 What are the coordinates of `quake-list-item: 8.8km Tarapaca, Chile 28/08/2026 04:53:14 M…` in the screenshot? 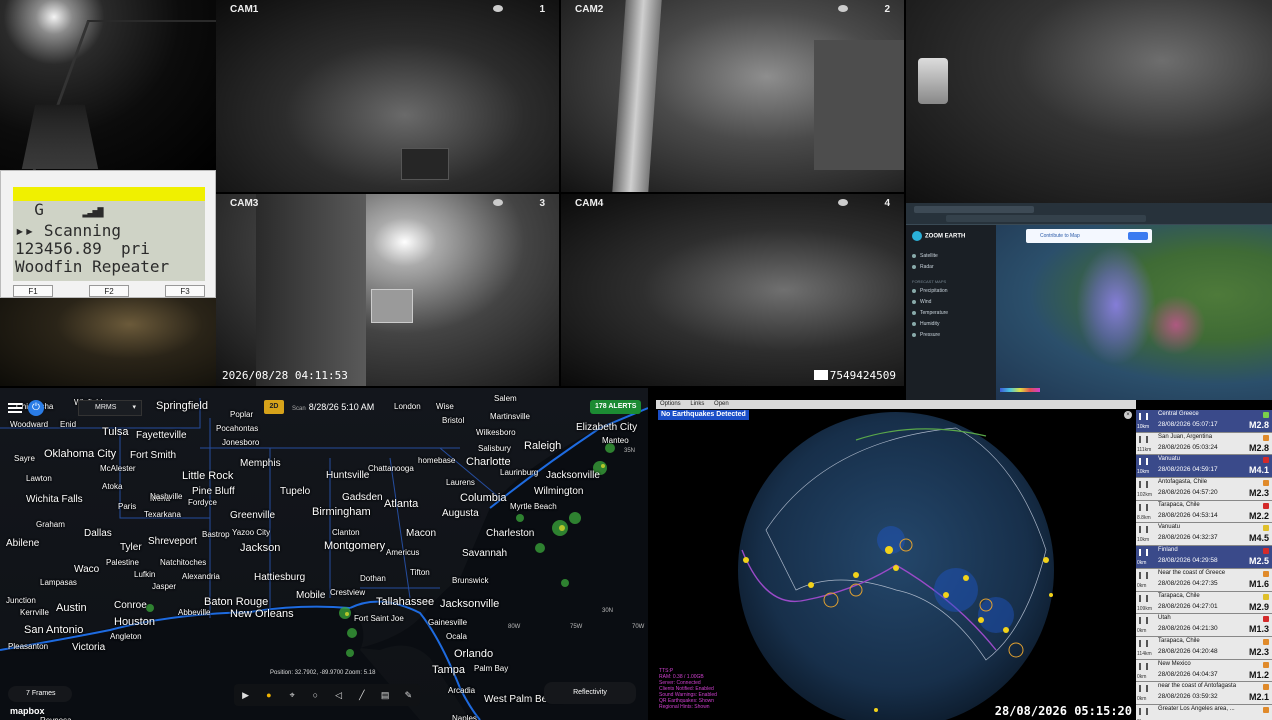 It's located at (1204, 512).